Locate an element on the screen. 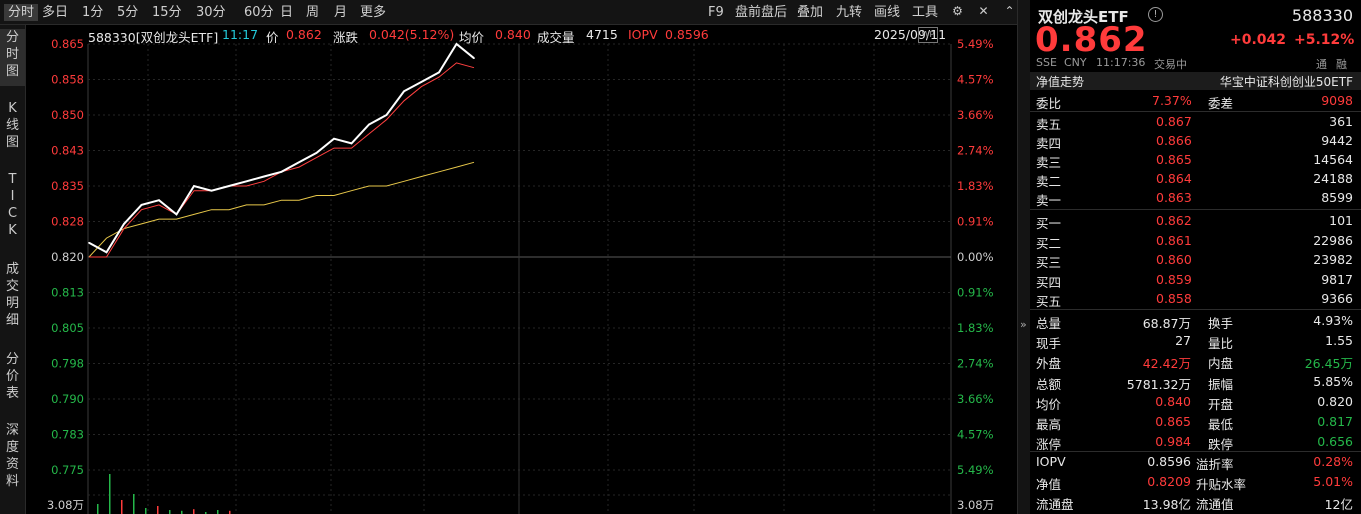  close-icon: ✕ is located at coordinates (983, 11).